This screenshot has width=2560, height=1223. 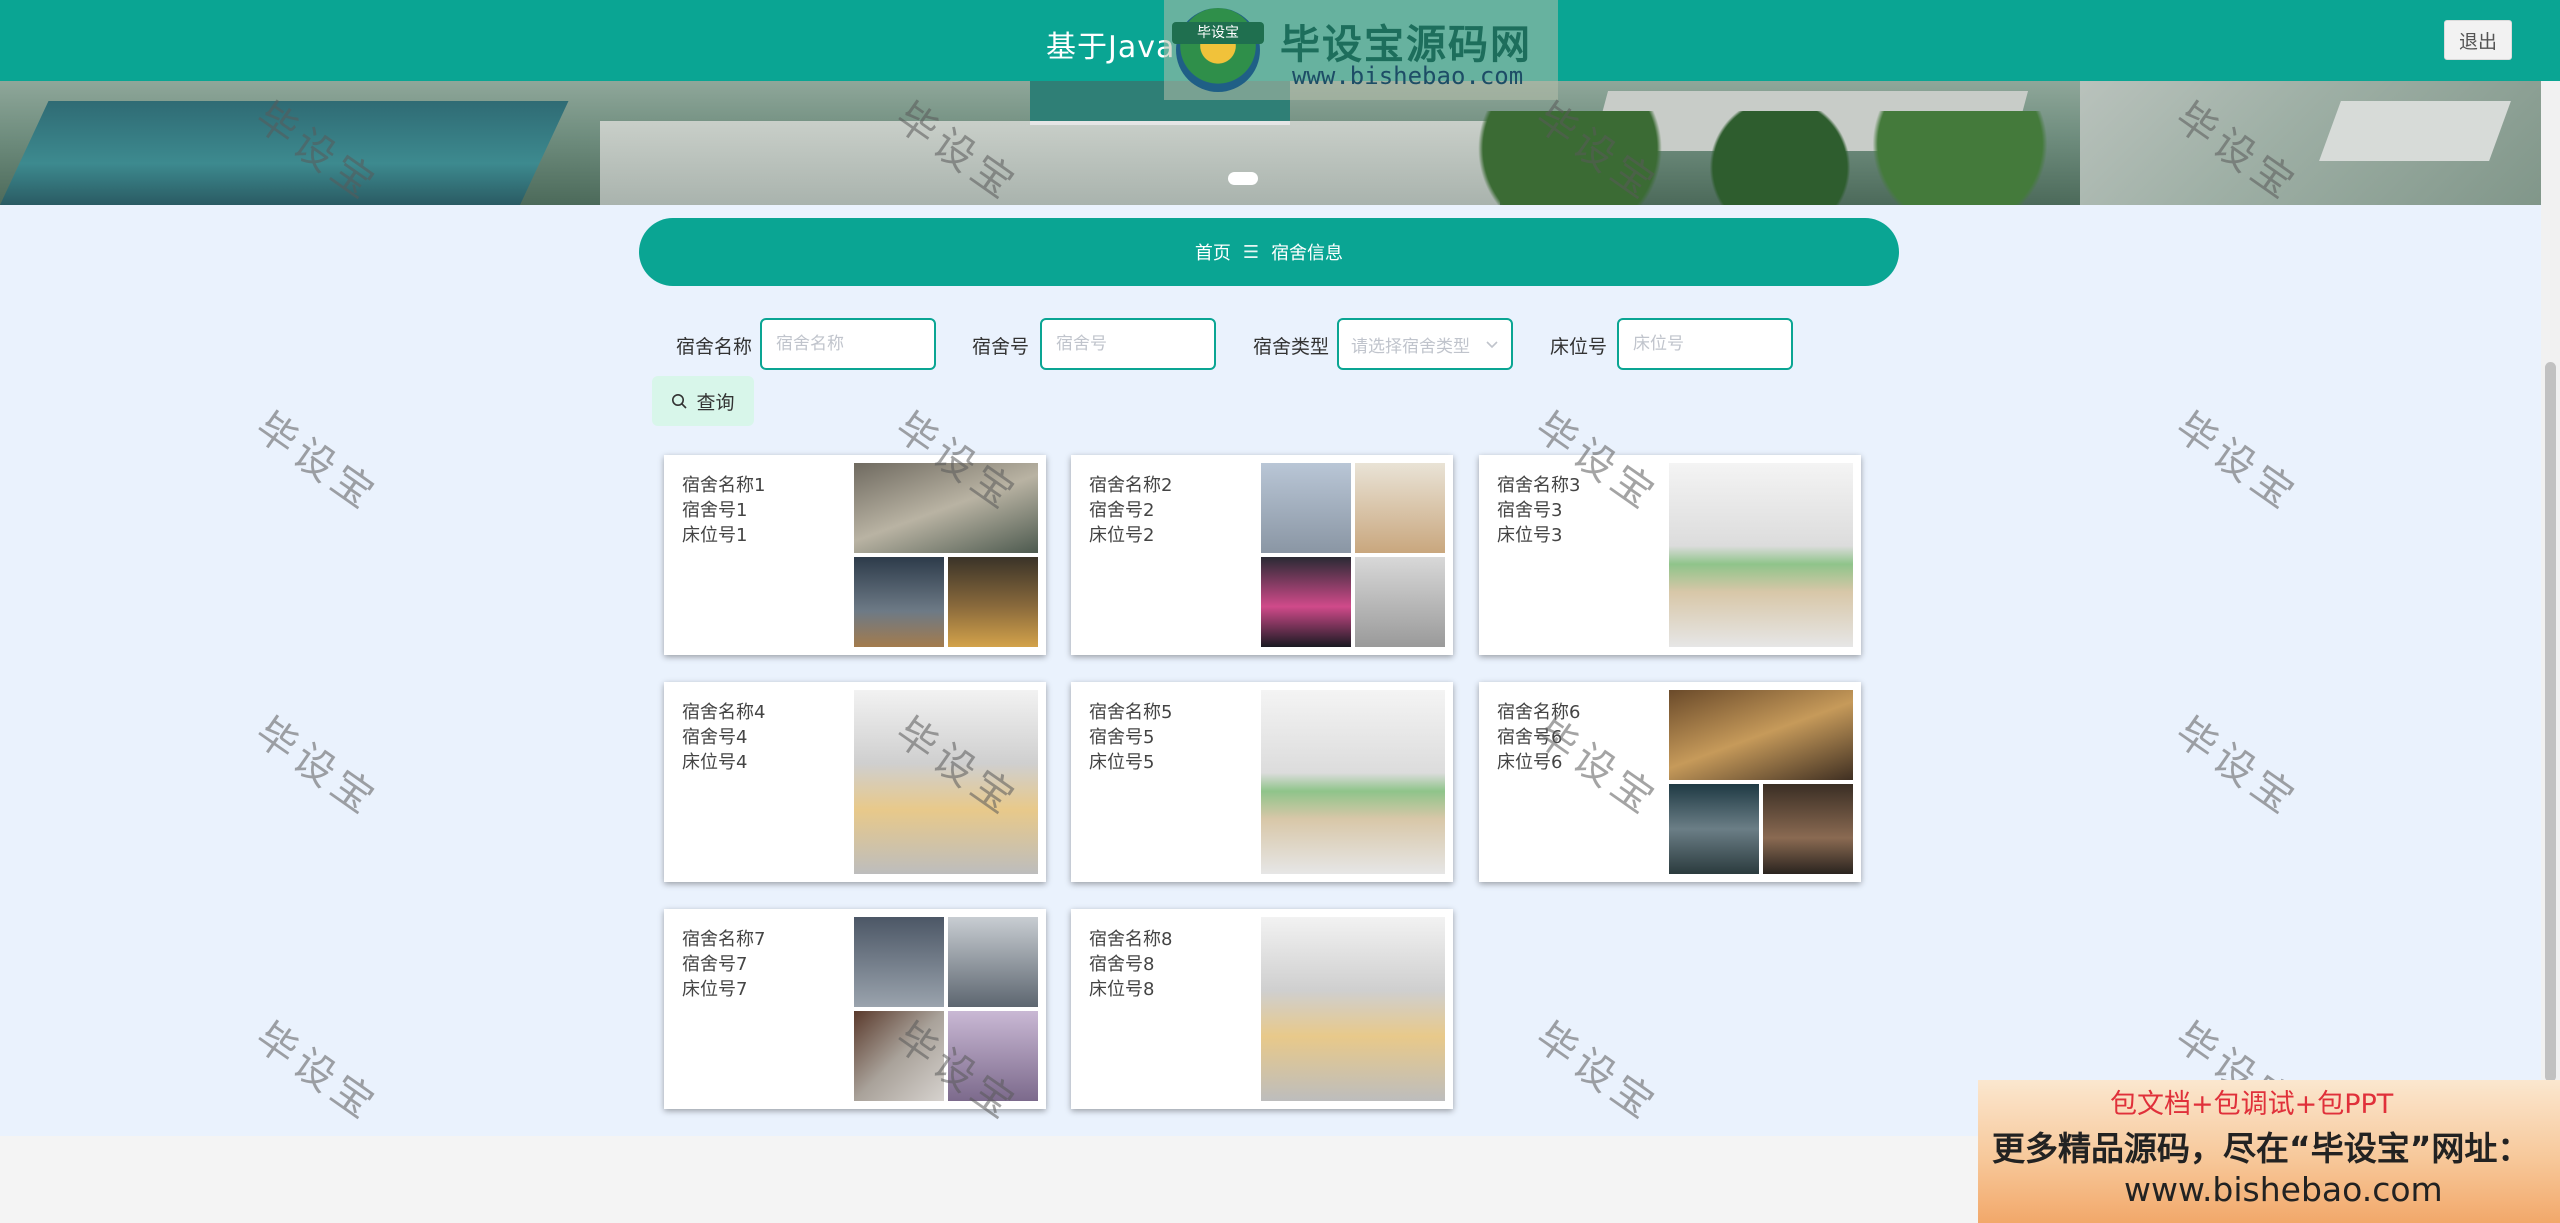 I want to click on dorm-card-info: 宿舍名称1 宿舍号1 床位号1, so click(x=723, y=510).